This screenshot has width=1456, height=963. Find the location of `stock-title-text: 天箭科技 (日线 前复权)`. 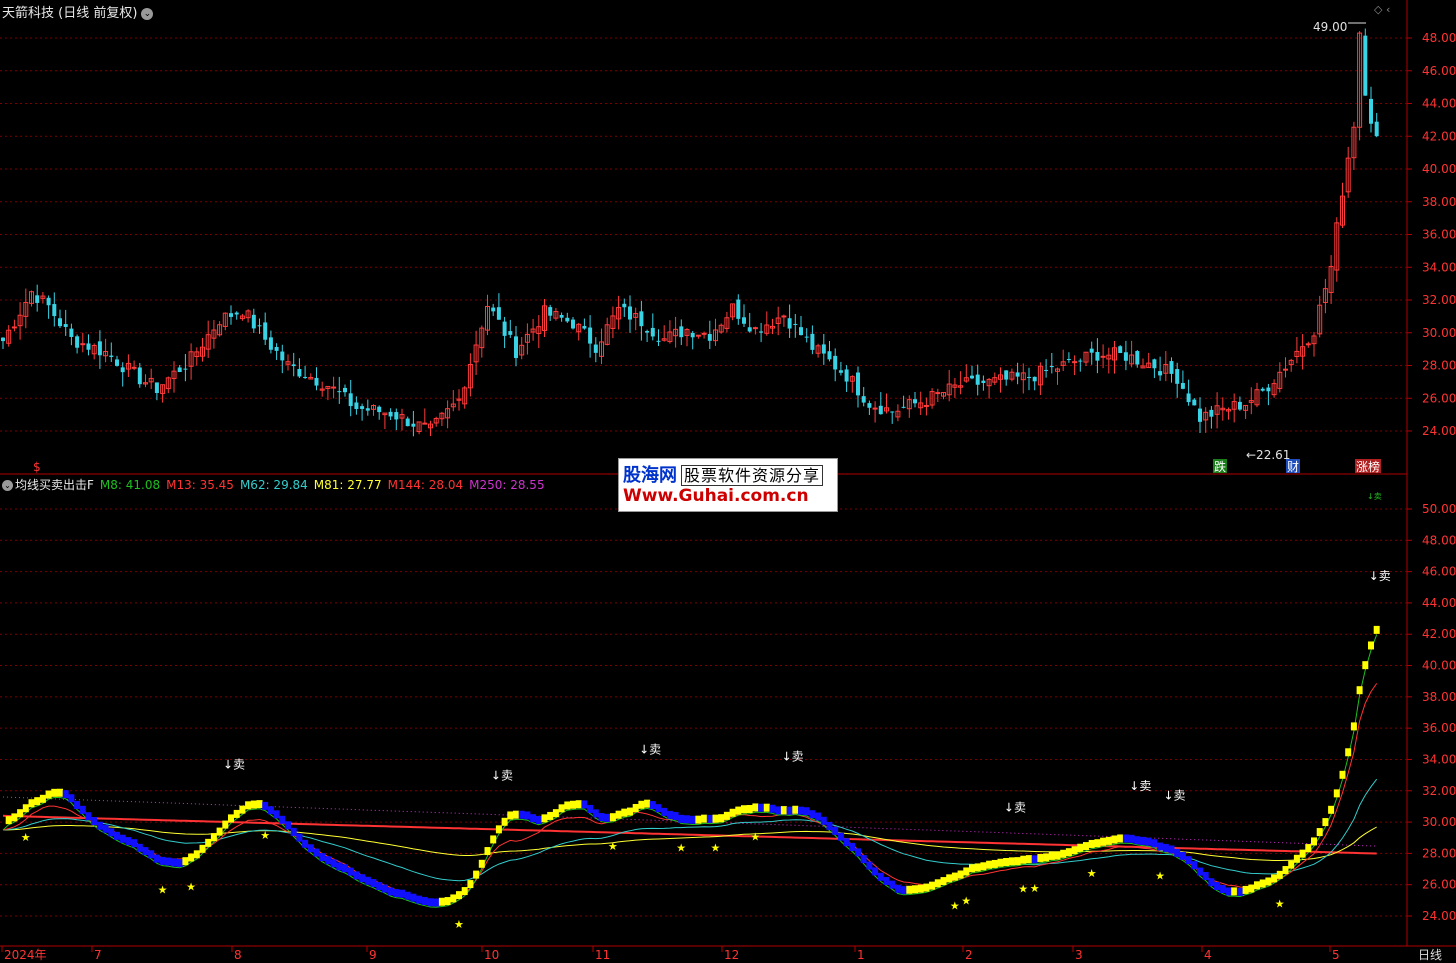

stock-title-text: 天箭科技 (日线 前复权) is located at coordinates (70, 13).